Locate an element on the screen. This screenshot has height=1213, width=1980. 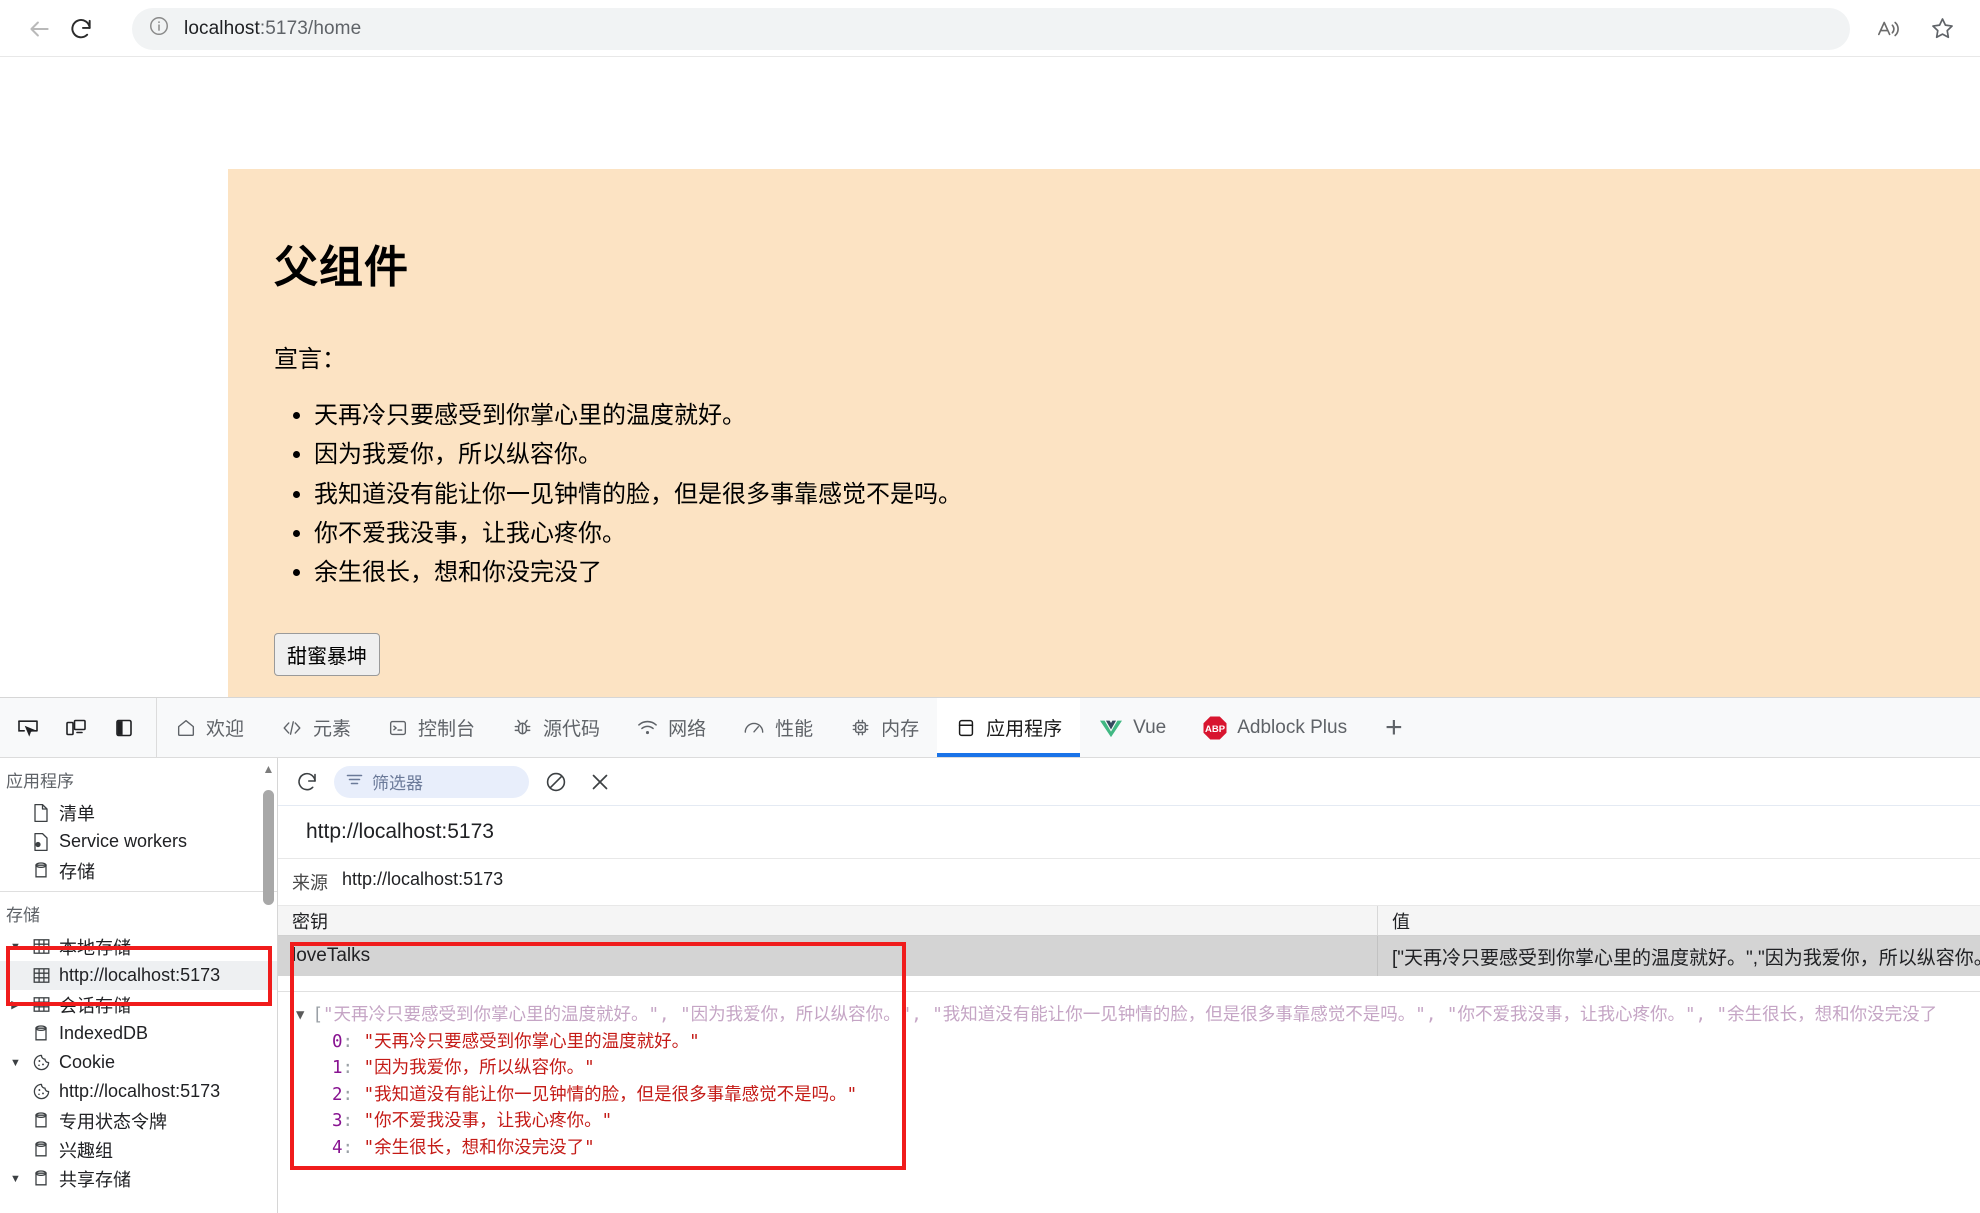
reload-button is located at coordinates (81, 29).